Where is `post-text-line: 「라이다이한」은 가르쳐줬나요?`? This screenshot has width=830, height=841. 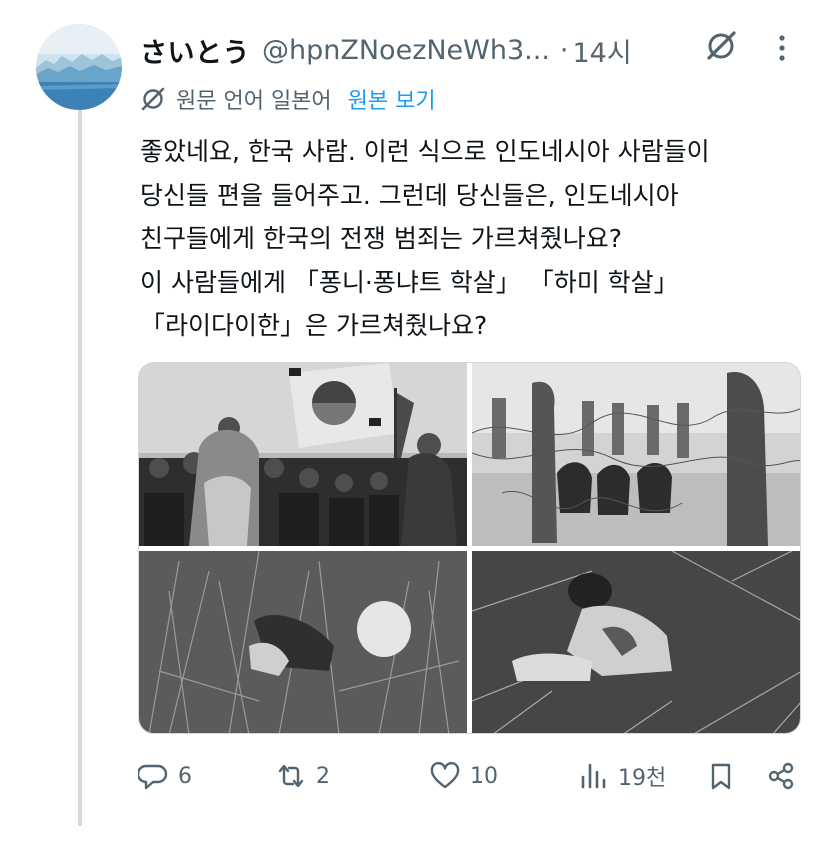 post-text-line: 「라이다이한」은 가르쳐줬나요? is located at coordinates (314, 325).